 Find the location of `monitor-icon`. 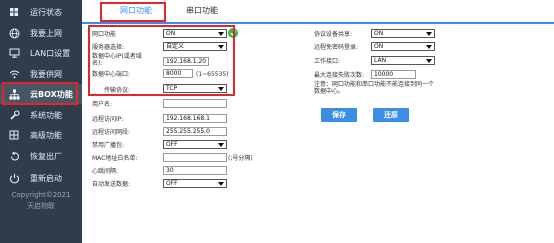

monitor-icon is located at coordinates (14, 53).